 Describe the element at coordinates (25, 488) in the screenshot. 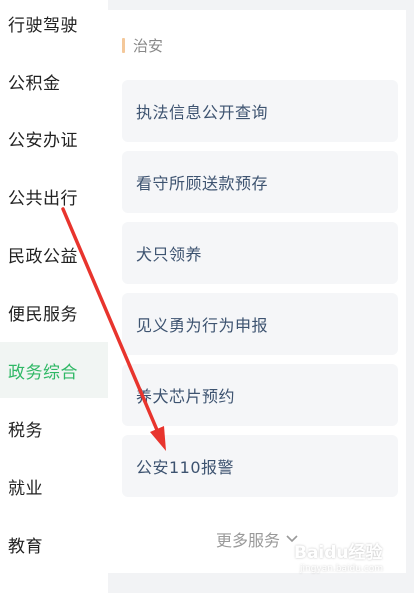

I see `sidebar-item-label: 就业` at that location.